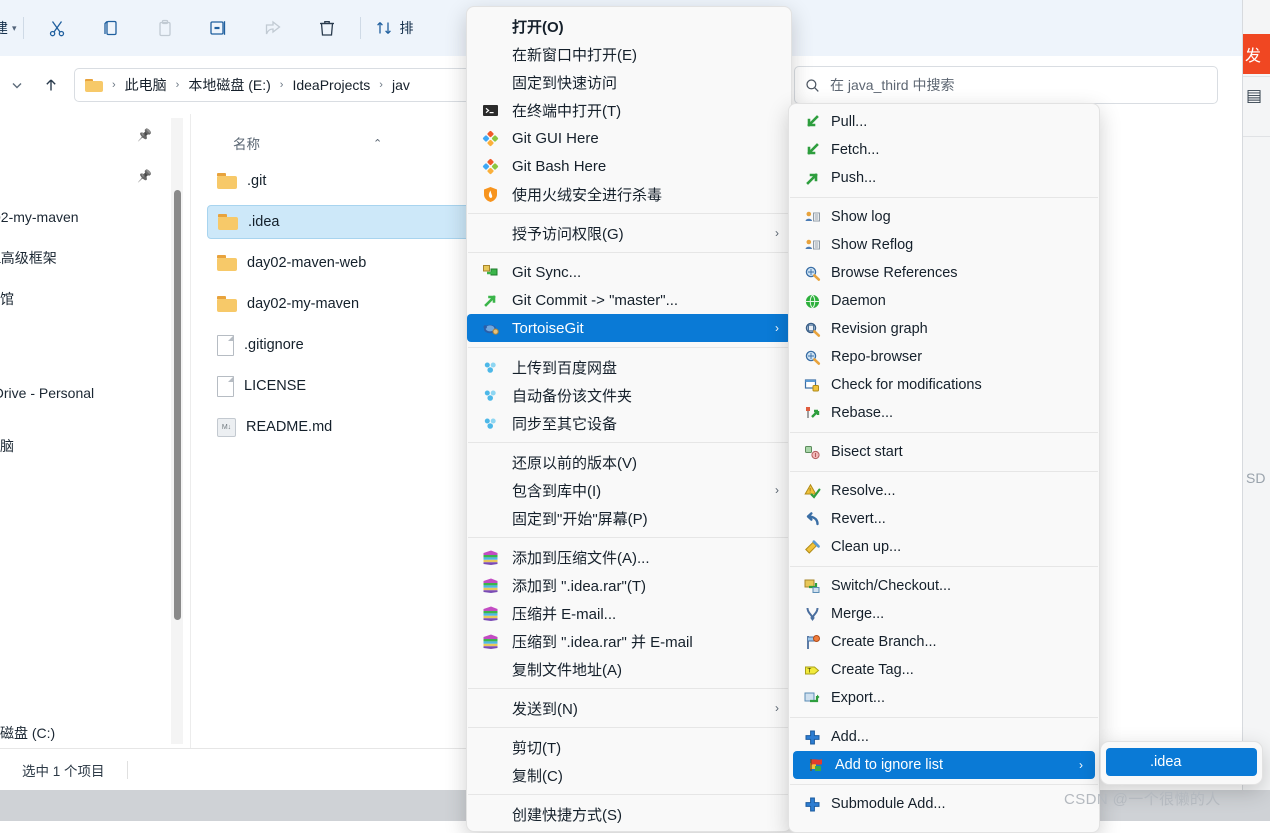 The height and width of the screenshot is (833, 1270). Describe the element at coordinates (1006, 85) in the screenshot. I see `search-input: 在 java_third 中搜索` at that location.